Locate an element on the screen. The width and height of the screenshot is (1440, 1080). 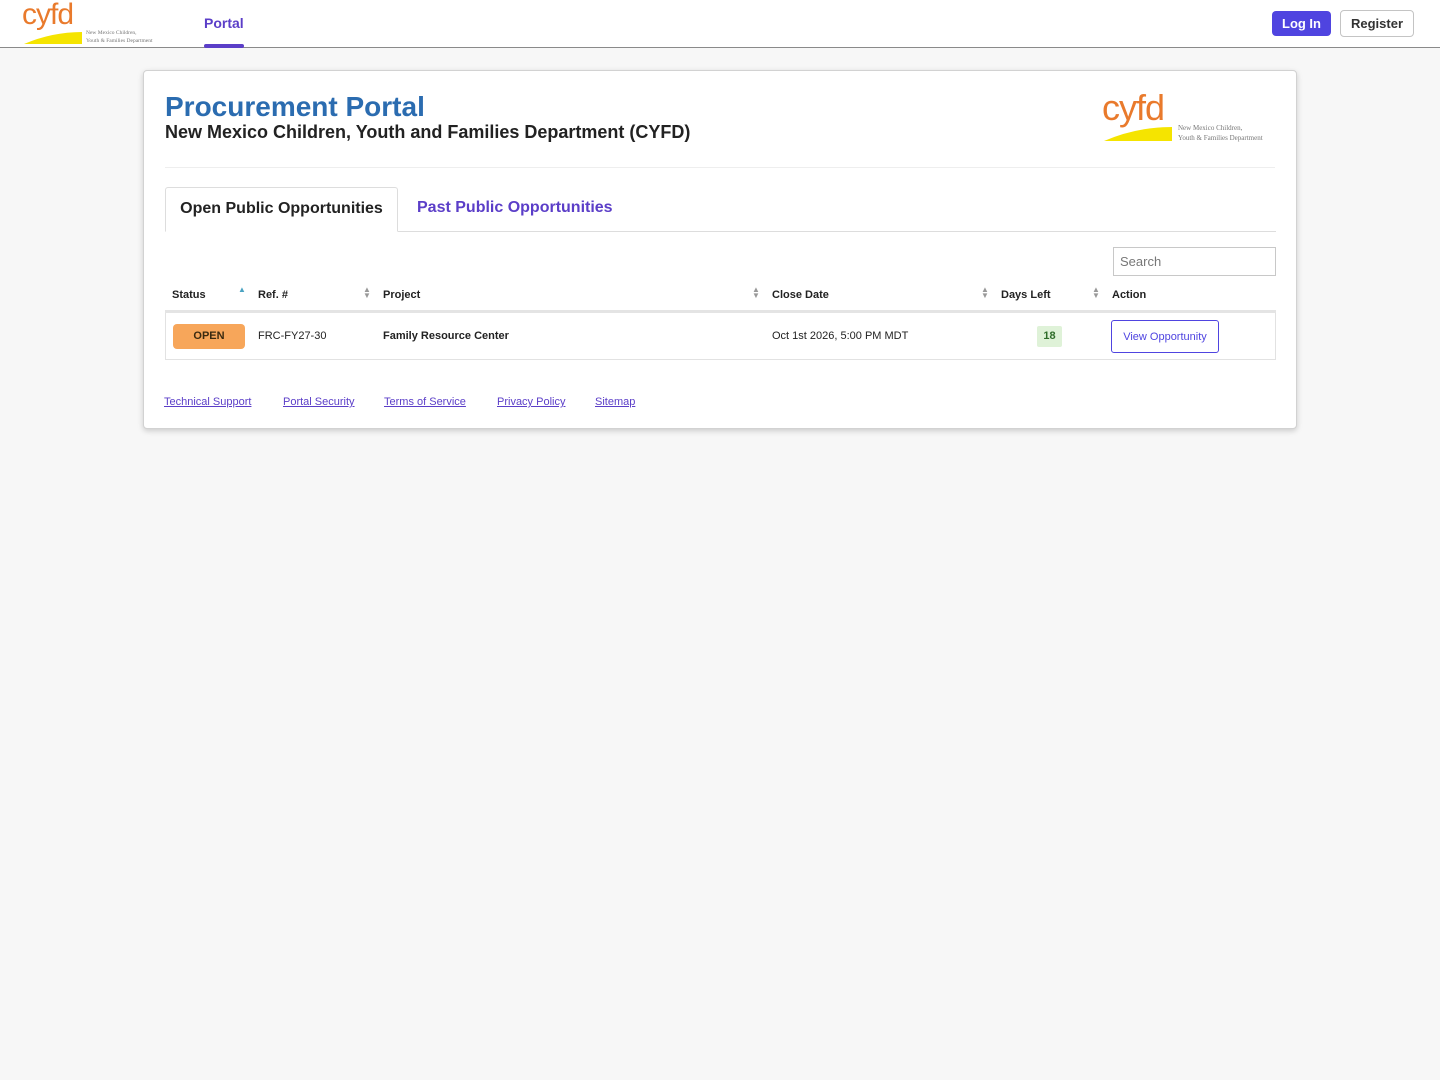
logo-tagline-line2: Youth & Families Department is located at coordinates (119, 41).